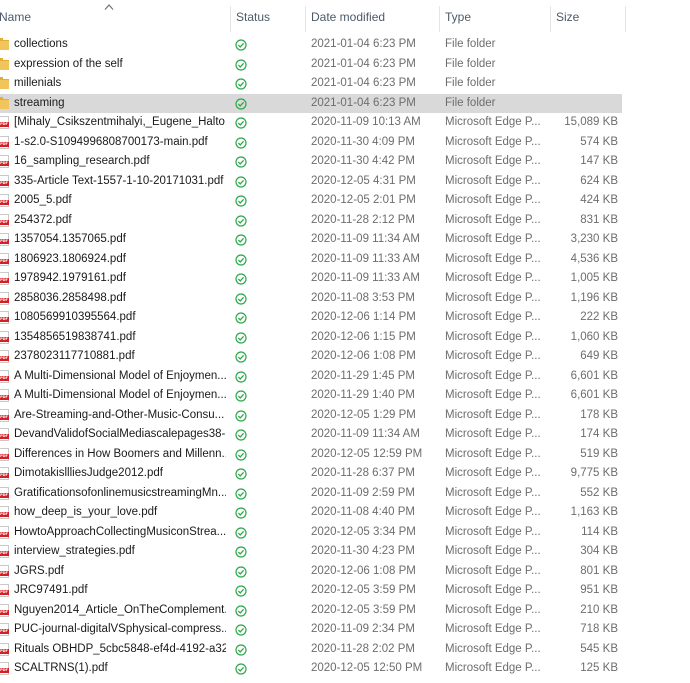 The width and height of the screenshot is (690, 683). Describe the element at coordinates (120, 182) in the screenshot. I see `file-name: 335-Article Text-1557-1-10-20171031.pdf` at that location.